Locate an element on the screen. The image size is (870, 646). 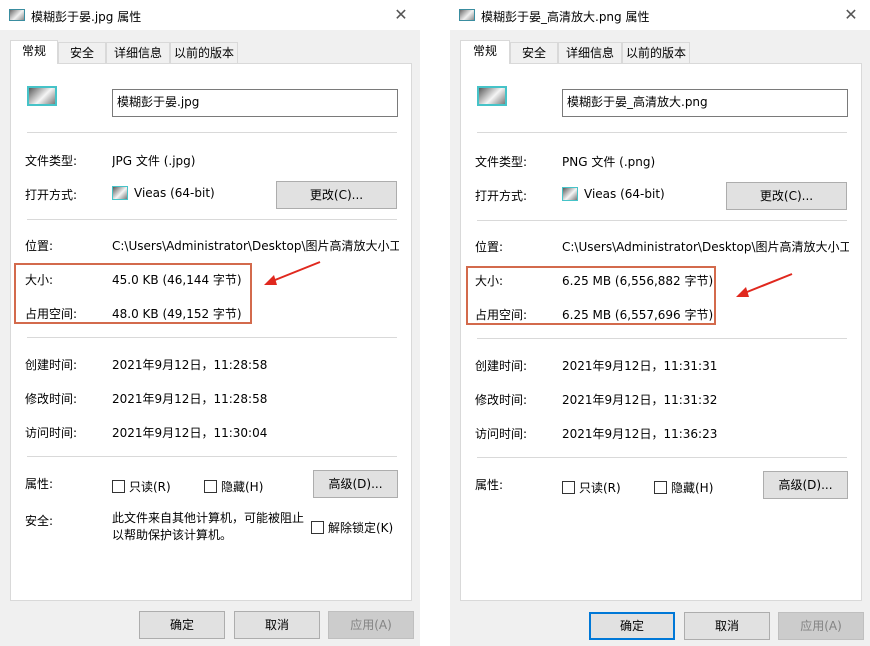
window-title: 模糊彭于晏.jpg 属性 is located at coordinates (86, 17).